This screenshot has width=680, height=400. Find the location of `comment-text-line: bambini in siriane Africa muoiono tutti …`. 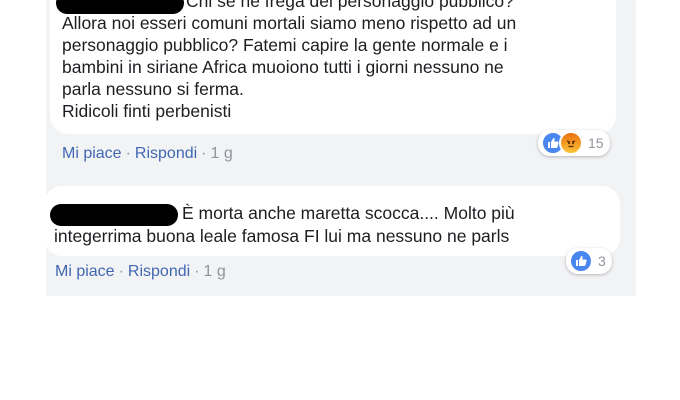

comment-text-line: bambini in siriane Africa muoiono tutti … is located at coordinates (283, 67).